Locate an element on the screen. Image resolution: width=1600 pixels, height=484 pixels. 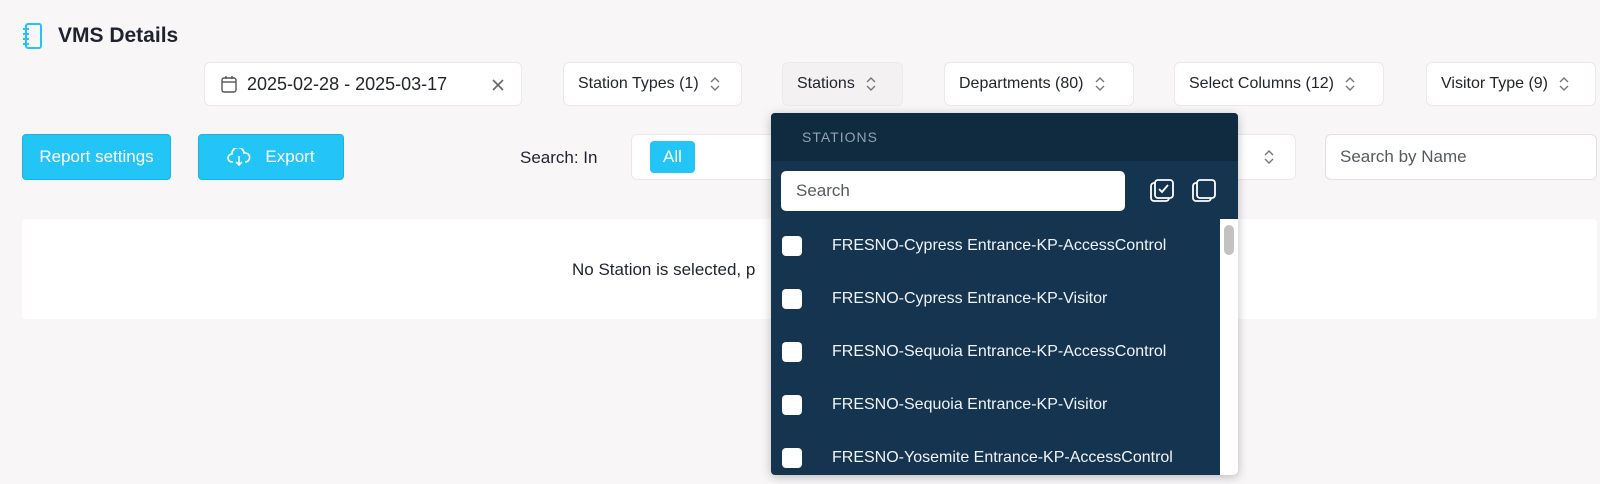
export-button: Export is located at coordinates (271, 157).